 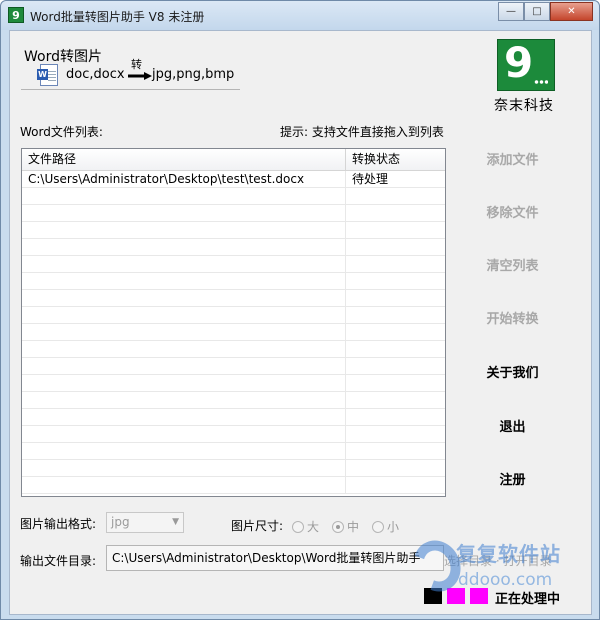 What do you see at coordinates (512, 319) in the screenshot?
I see `start-convert-button: 开始转换` at bounding box center [512, 319].